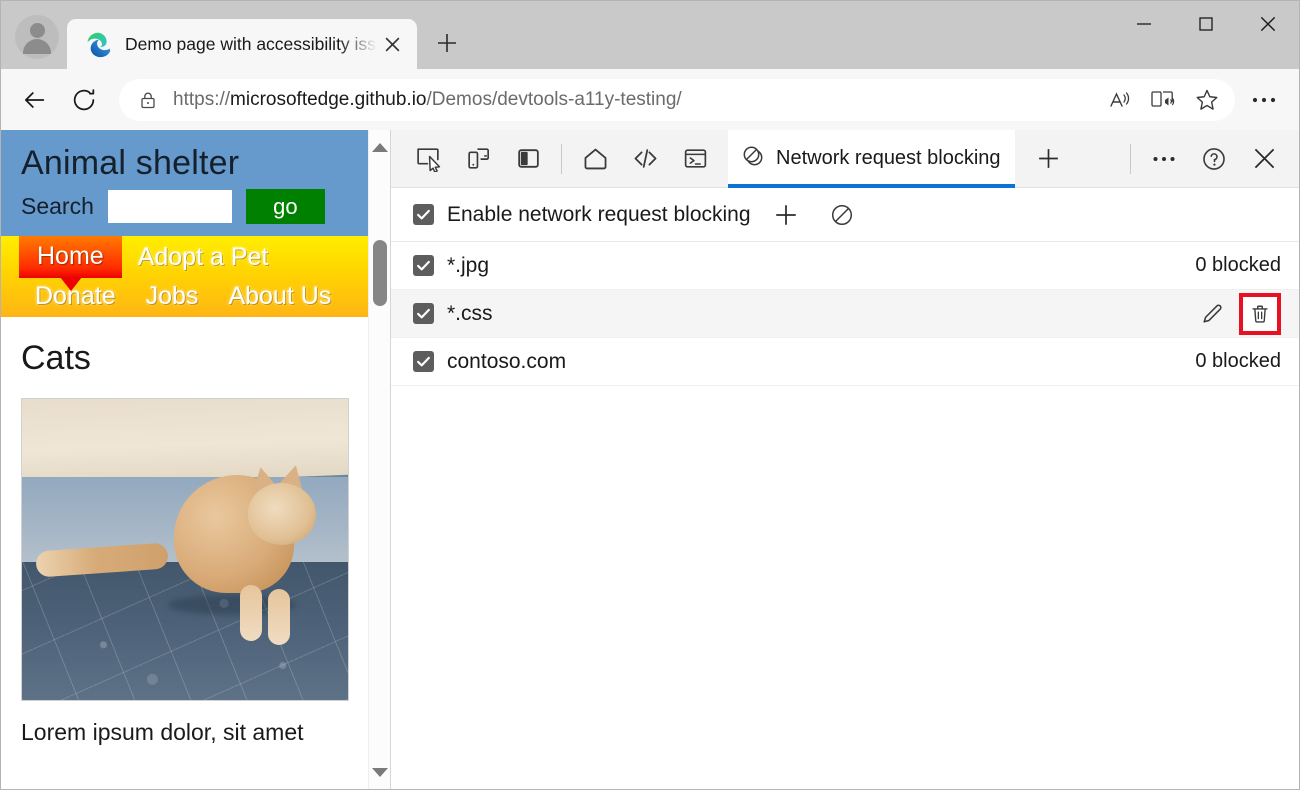  Describe the element at coordinates (379, 772) in the screenshot. I see `scroll-down-arrow-icon` at that location.